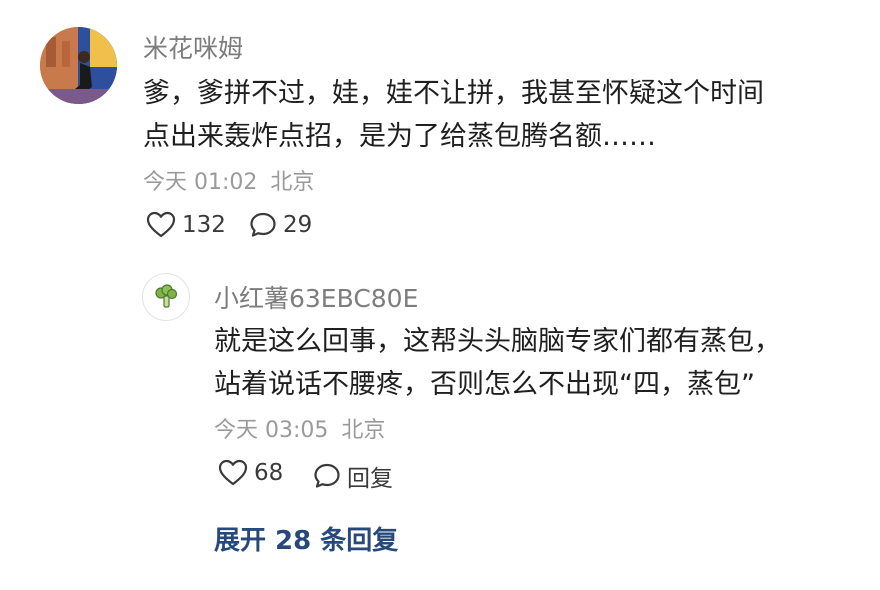 The image size is (880, 590). What do you see at coordinates (200, 182) in the screenshot?
I see `comment-time: 今天 01:02` at bounding box center [200, 182].